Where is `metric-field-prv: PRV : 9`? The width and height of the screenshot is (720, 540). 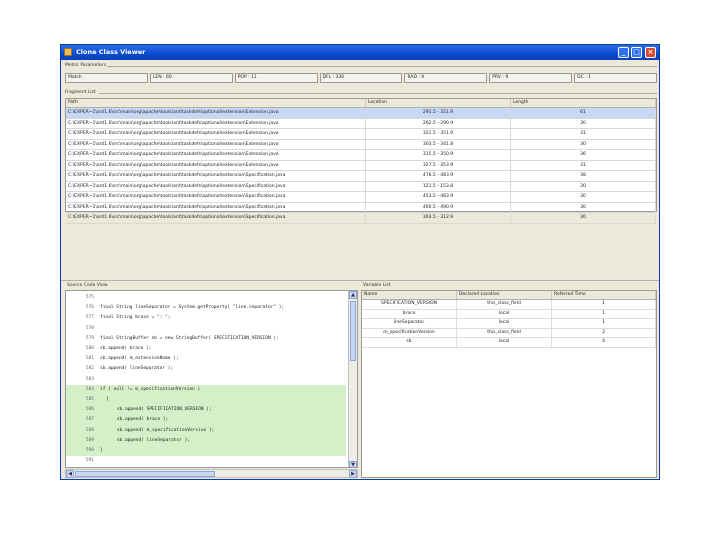
metric-field-prv: PRV : 9 is located at coordinates (531, 78).